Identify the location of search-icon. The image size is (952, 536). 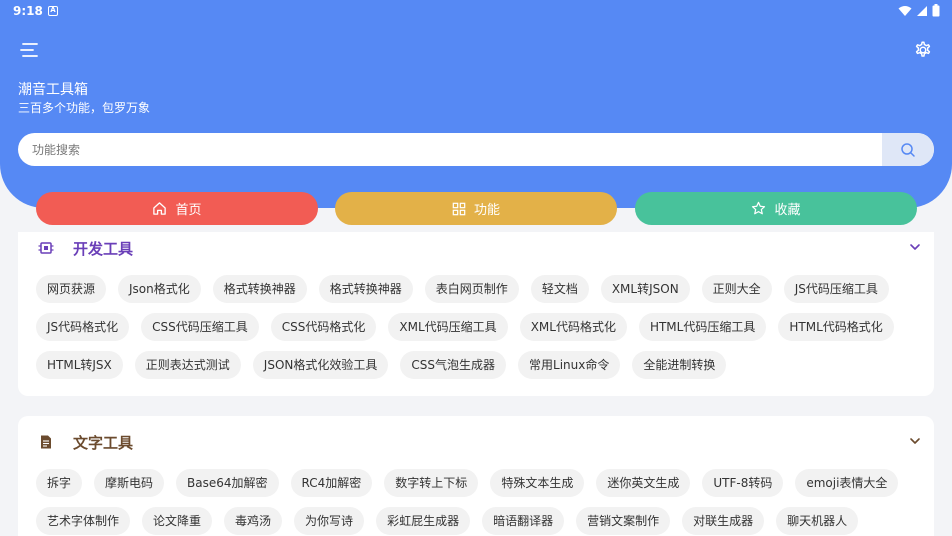
(908, 149).